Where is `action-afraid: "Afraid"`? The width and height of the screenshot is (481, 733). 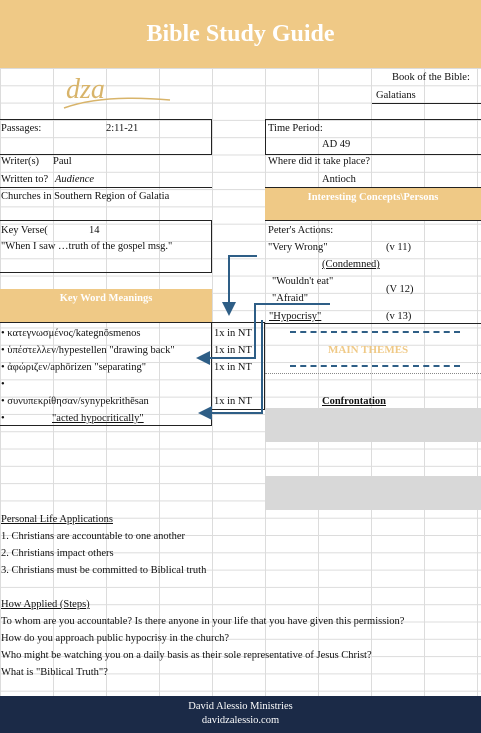
action-afraid: "Afraid" is located at coordinates (290, 298).